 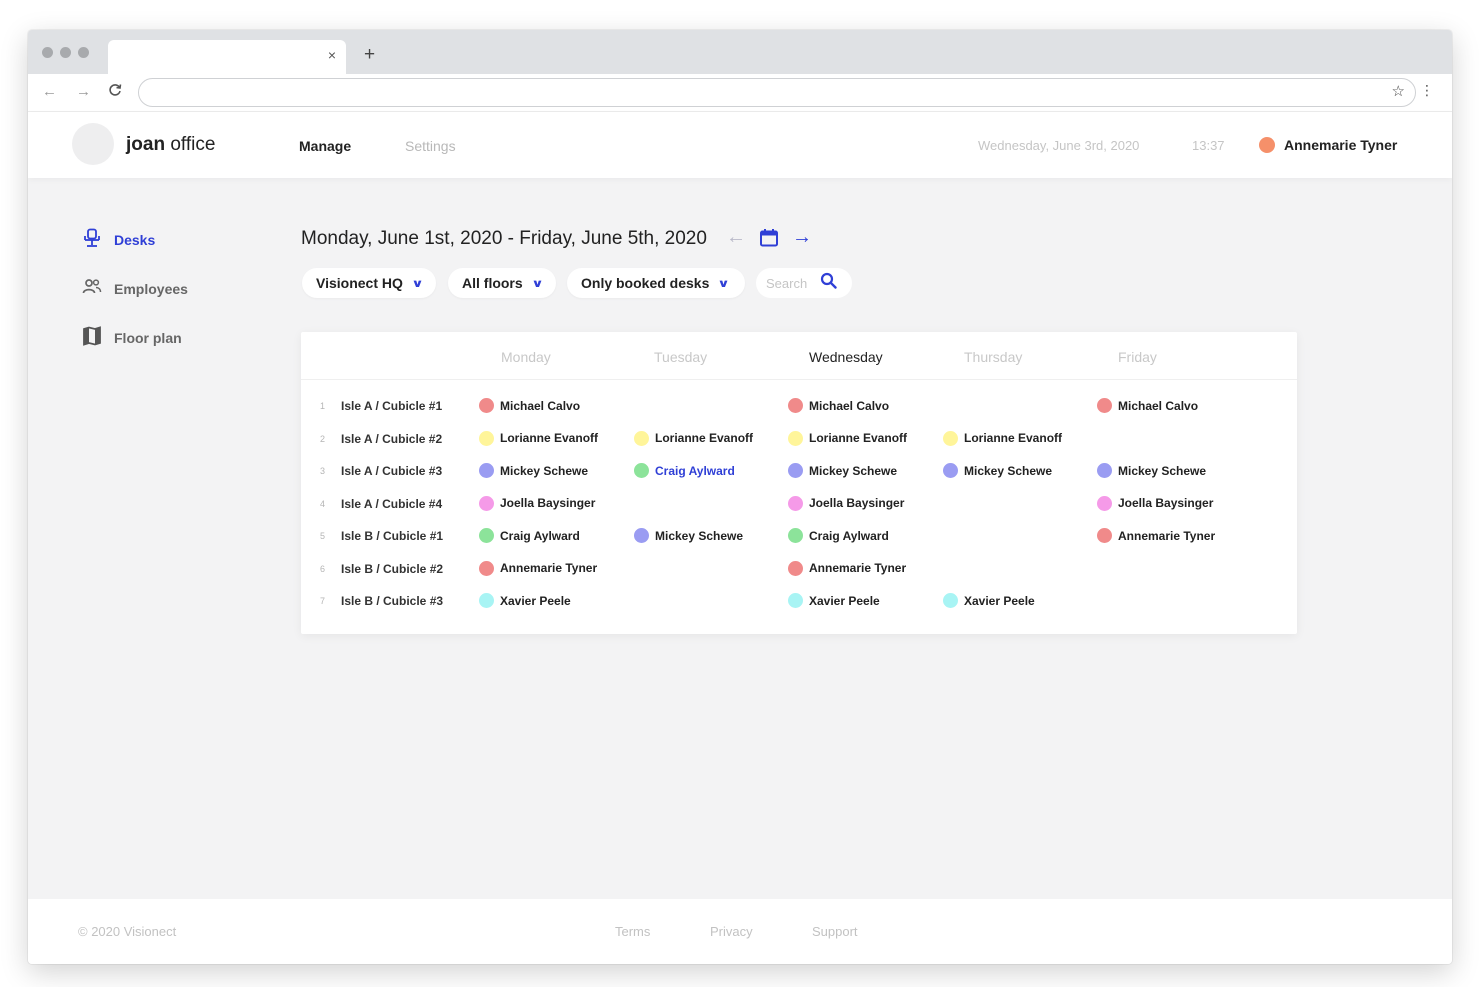 What do you see at coordinates (1398, 91) in the screenshot?
I see `bookmark-star-icon: ☆` at bounding box center [1398, 91].